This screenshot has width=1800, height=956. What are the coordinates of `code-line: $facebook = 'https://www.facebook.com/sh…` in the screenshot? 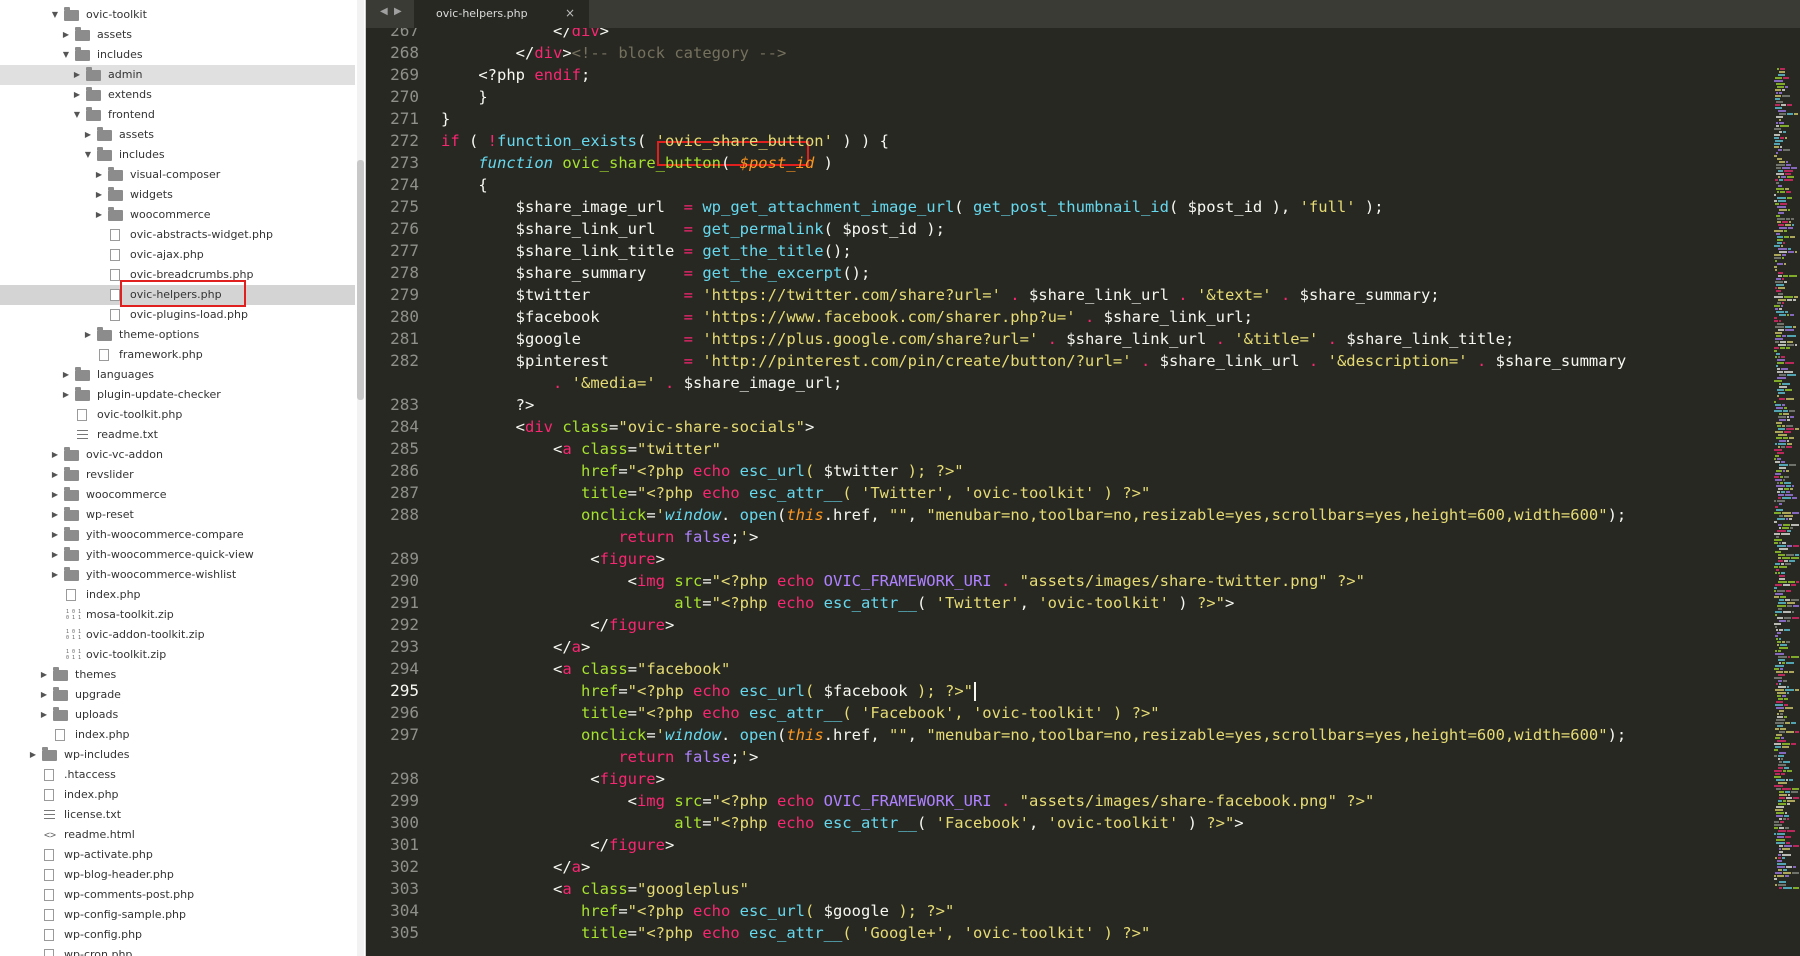 It's located at (847, 317).